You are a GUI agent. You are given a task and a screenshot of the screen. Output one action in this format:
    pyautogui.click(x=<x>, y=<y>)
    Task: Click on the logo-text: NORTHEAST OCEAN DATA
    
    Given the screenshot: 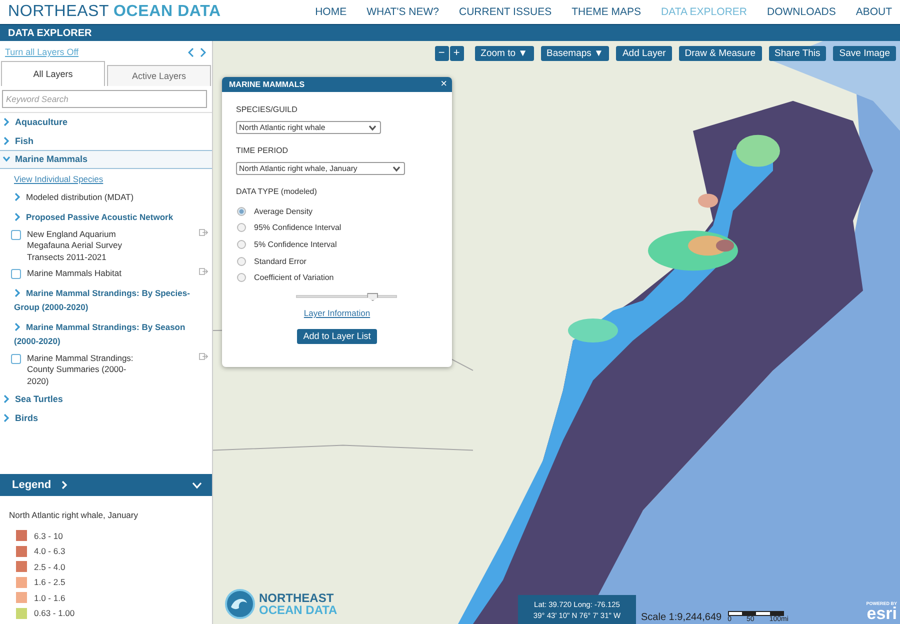 What is the action you would take?
    pyautogui.click(x=298, y=604)
    